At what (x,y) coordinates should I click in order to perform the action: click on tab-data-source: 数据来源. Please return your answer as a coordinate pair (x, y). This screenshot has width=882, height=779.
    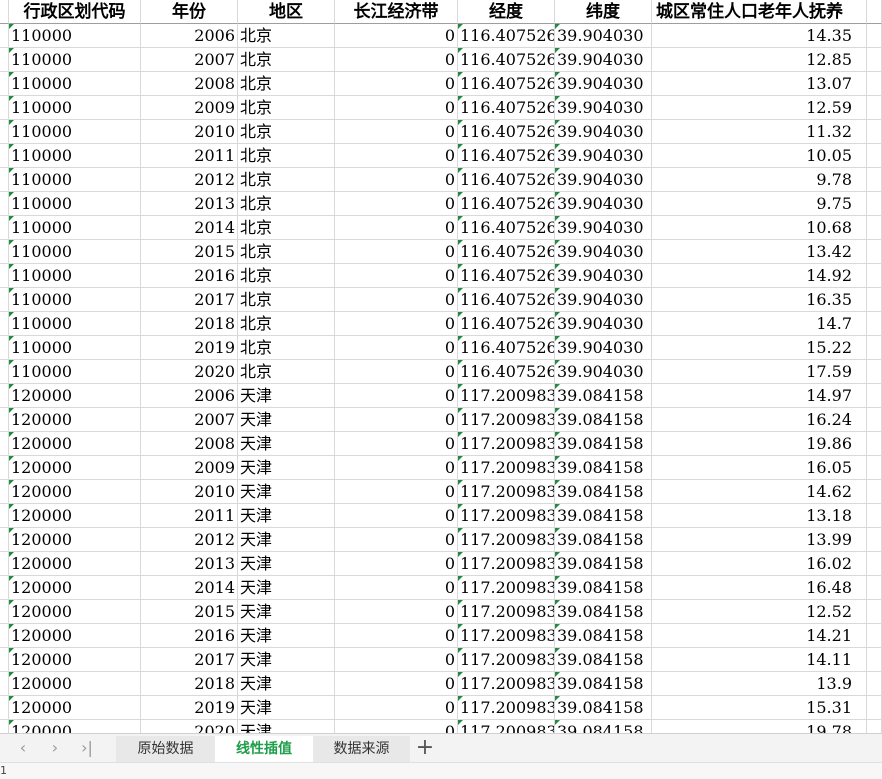
    Looking at the image, I should click on (361, 749).